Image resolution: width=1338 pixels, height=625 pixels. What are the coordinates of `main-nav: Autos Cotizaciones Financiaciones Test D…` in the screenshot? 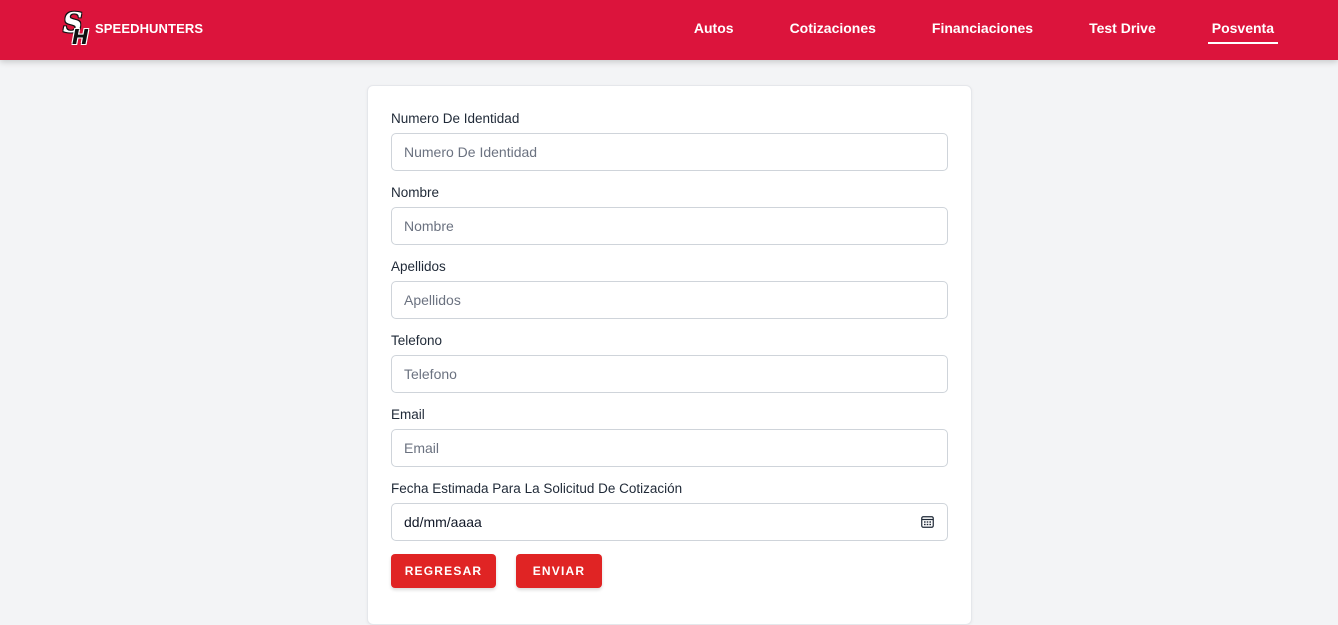 It's located at (960, 28).